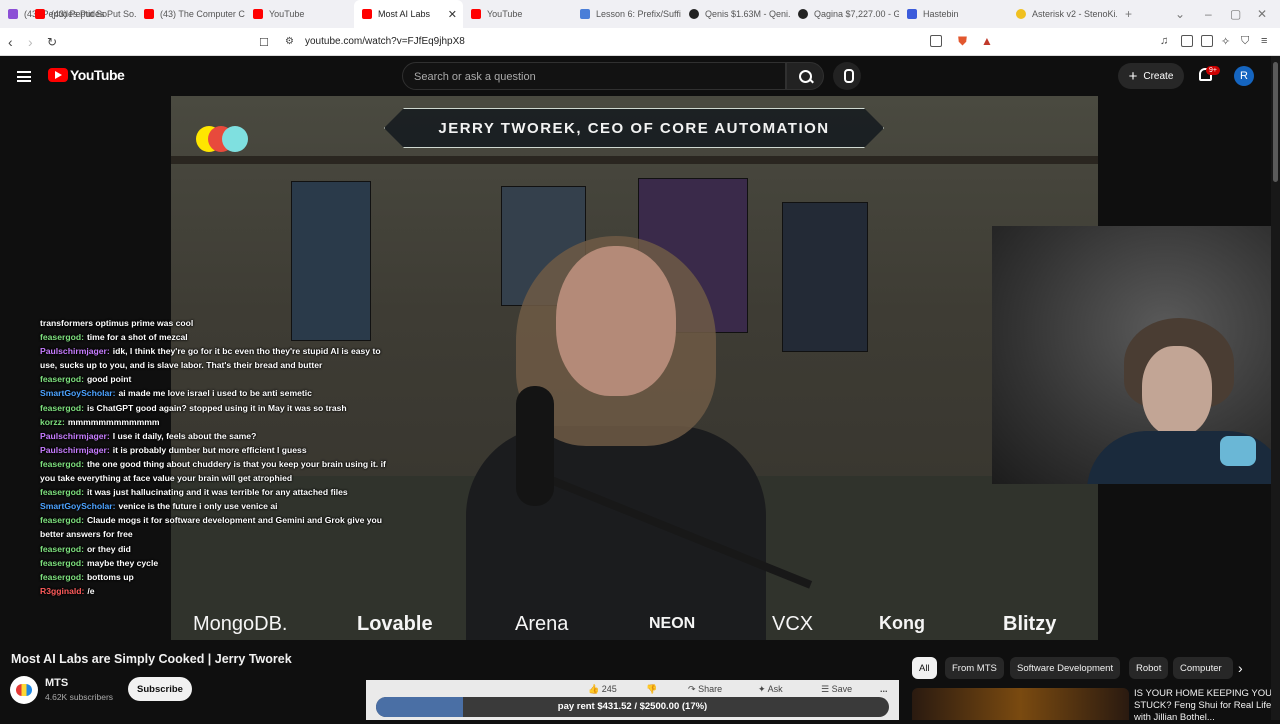 Image resolution: width=1280 pixels, height=724 pixels. What do you see at coordinates (385, 41) in the screenshot?
I see `url-field: youtube.com/watch?v=FJfEq9jhpX8` at bounding box center [385, 41].